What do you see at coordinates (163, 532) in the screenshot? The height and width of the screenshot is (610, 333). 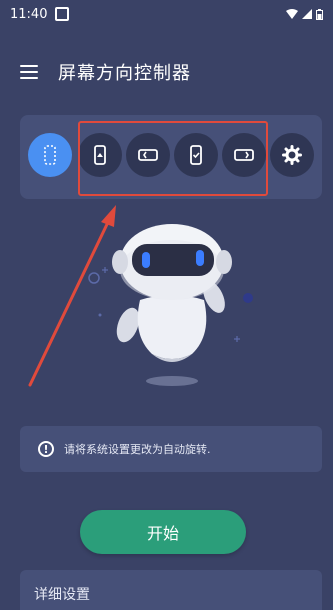 I see `start-button: 开始` at bounding box center [163, 532].